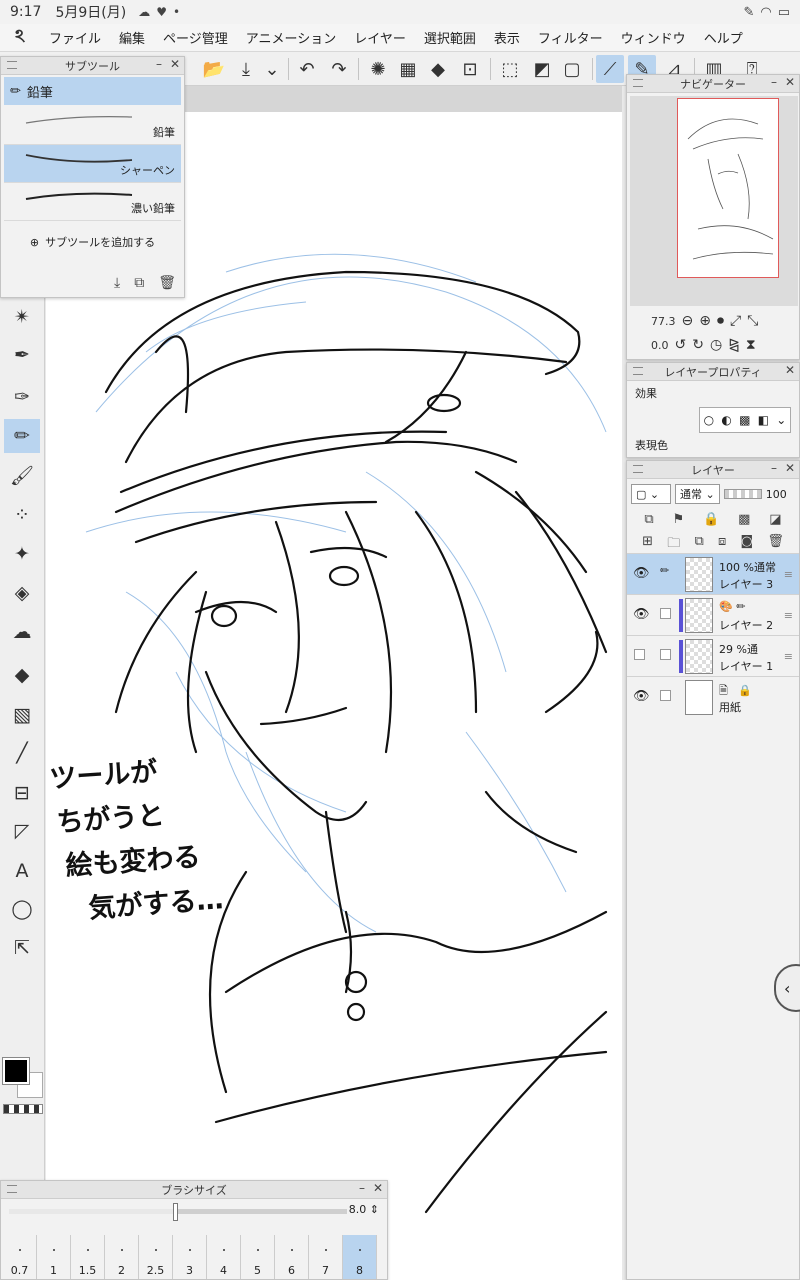 The image size is (800, 1280). Describe the element at coordinates (167, 283) in the screenshot. I see `trash-icon: 🗑` at that location.